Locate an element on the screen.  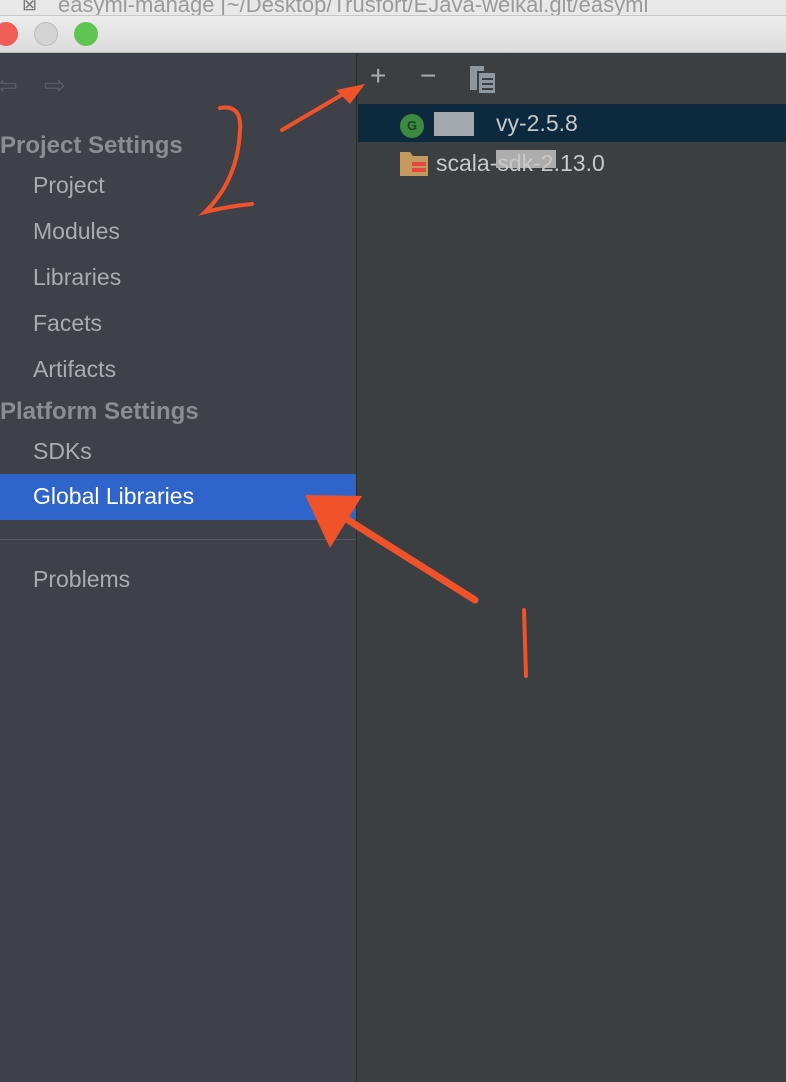
sidebar-item-sdks: SDKs is located at coordinates (62, 451).